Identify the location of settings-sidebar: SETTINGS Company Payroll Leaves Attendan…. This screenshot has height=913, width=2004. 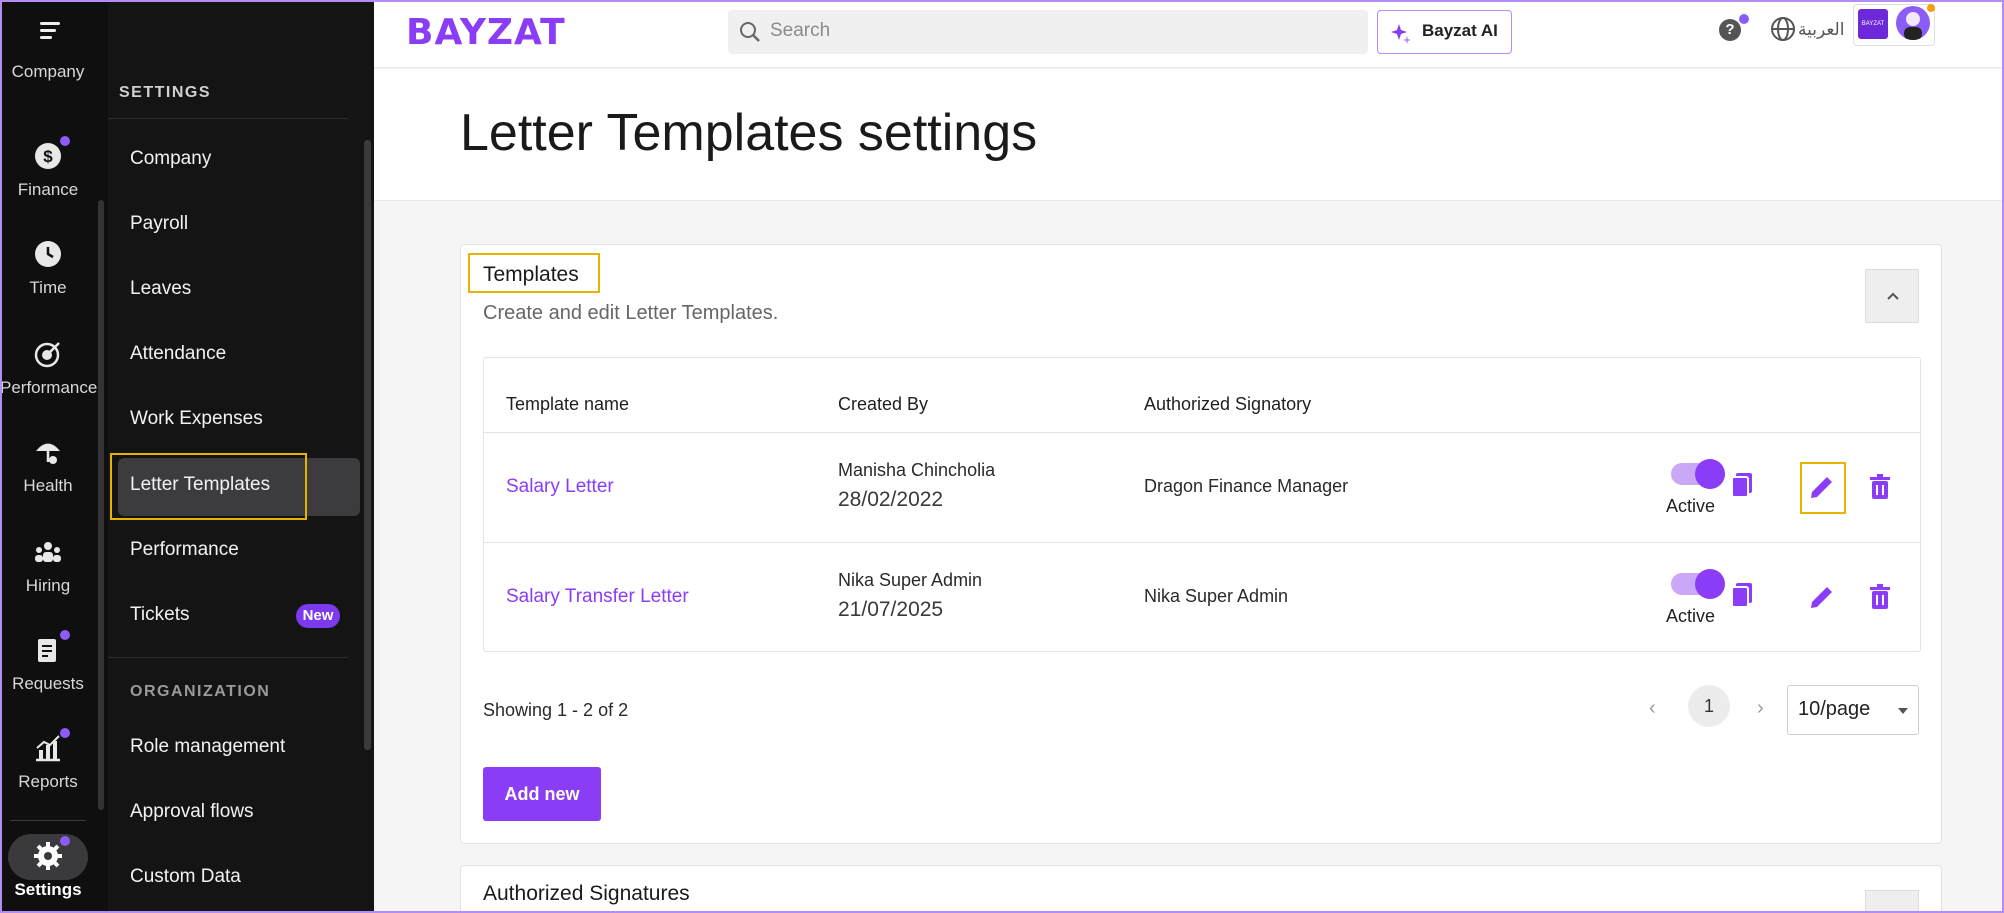
(241, 456).